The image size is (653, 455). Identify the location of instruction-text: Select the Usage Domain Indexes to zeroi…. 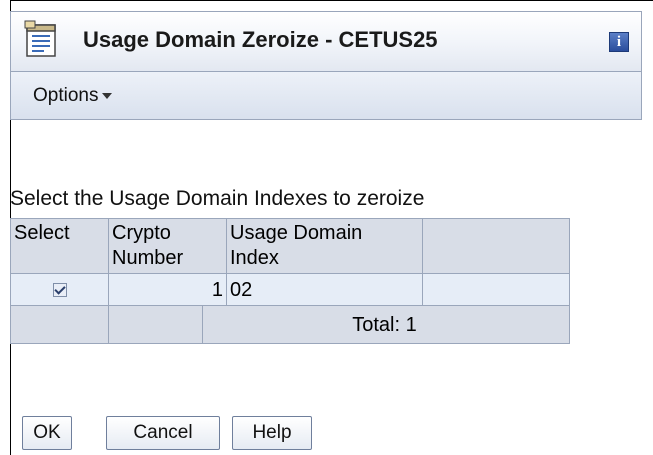
(217, 198).